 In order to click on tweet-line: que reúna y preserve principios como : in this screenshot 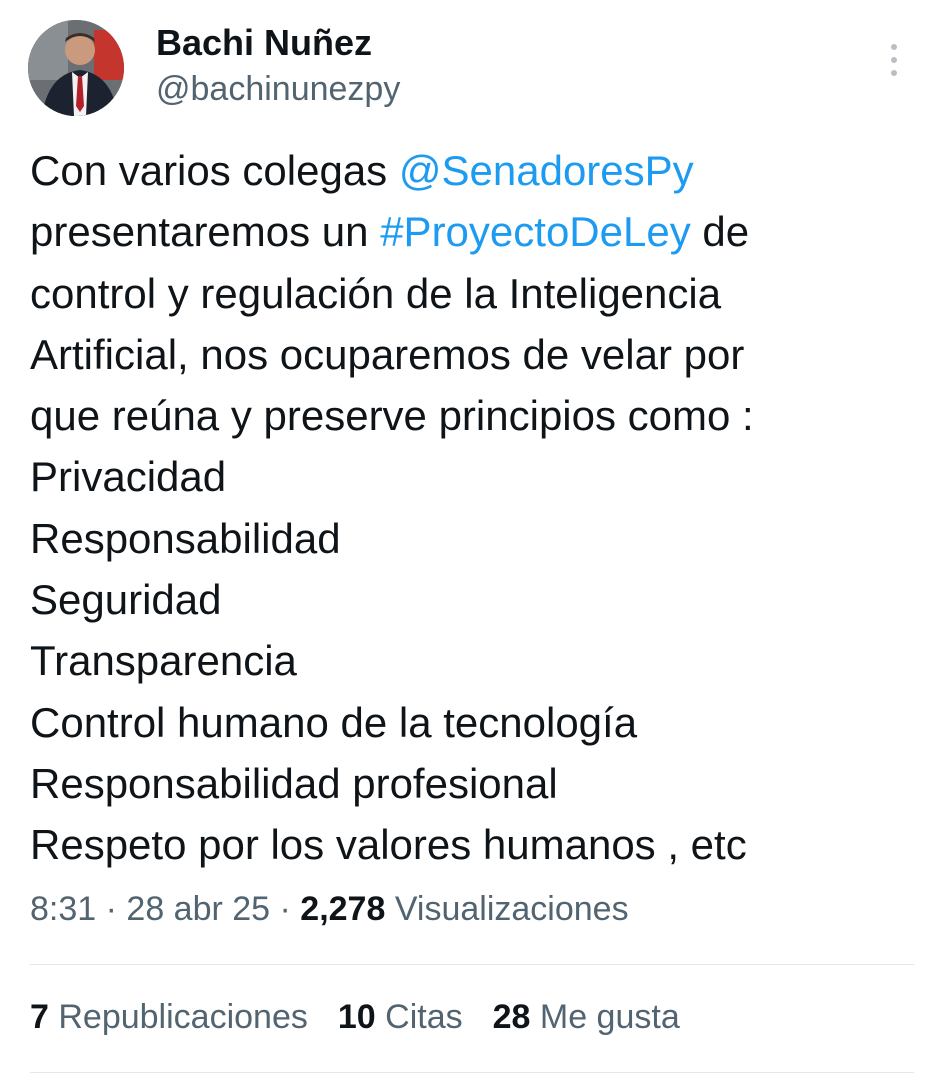, I will do `click(470, 415)`.